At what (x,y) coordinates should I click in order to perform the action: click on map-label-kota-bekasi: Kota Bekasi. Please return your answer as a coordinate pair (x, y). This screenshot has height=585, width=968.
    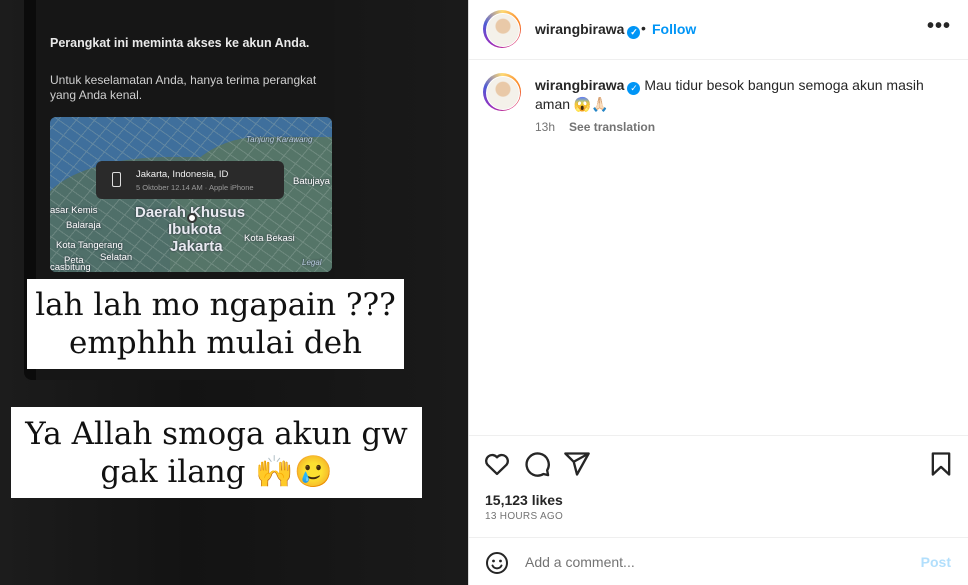
    Looking at the image, I should click on (269, 238).